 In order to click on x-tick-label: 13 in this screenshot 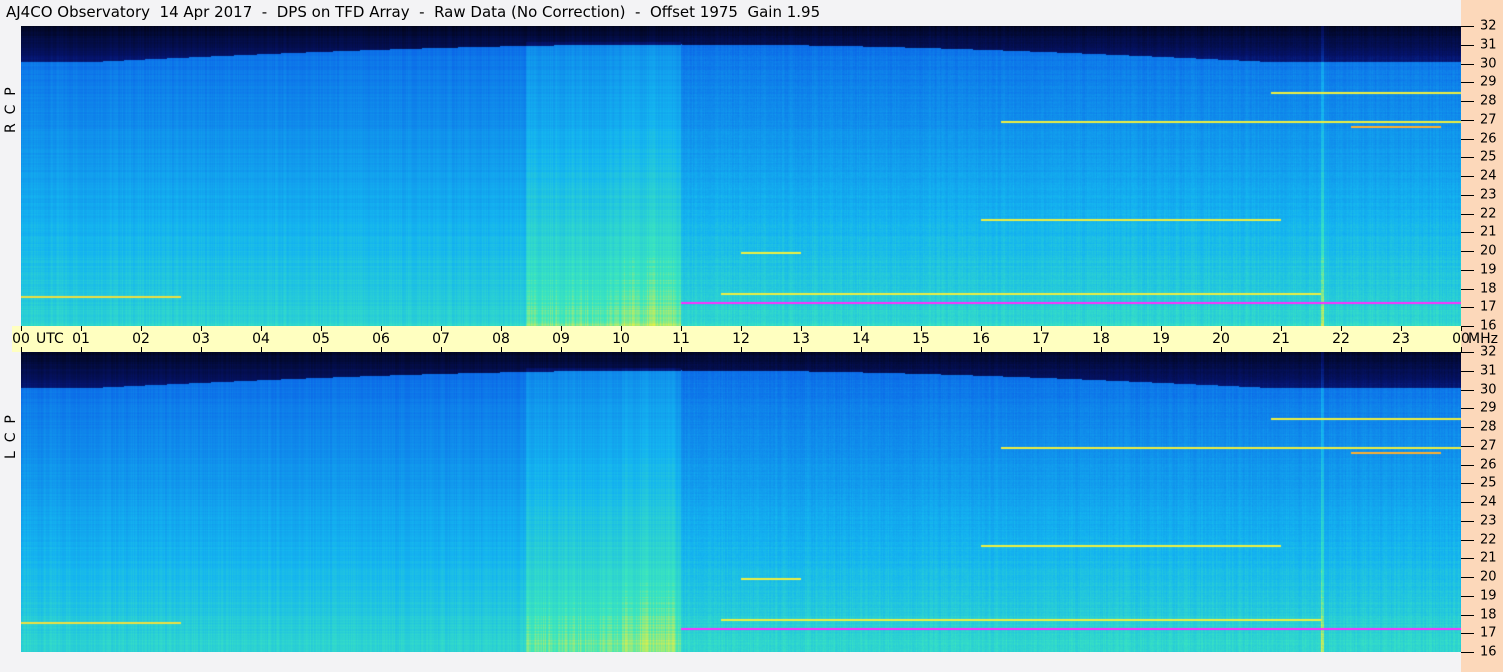, I will do `click(801, 339)`.